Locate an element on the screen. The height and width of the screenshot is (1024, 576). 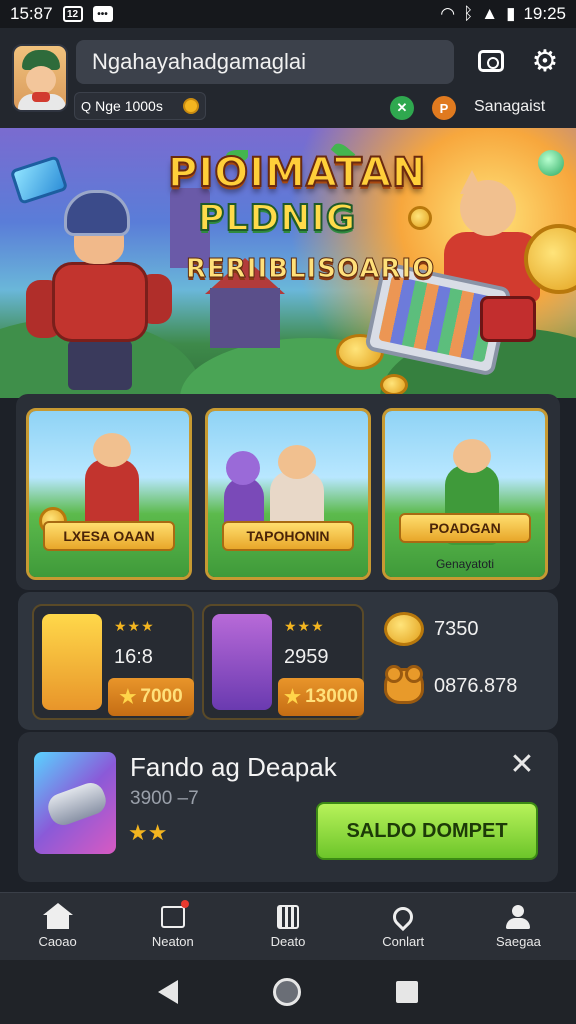
reward-card: ★★★ 16:8 ★ 7000 is located at coordinates (113, 662).